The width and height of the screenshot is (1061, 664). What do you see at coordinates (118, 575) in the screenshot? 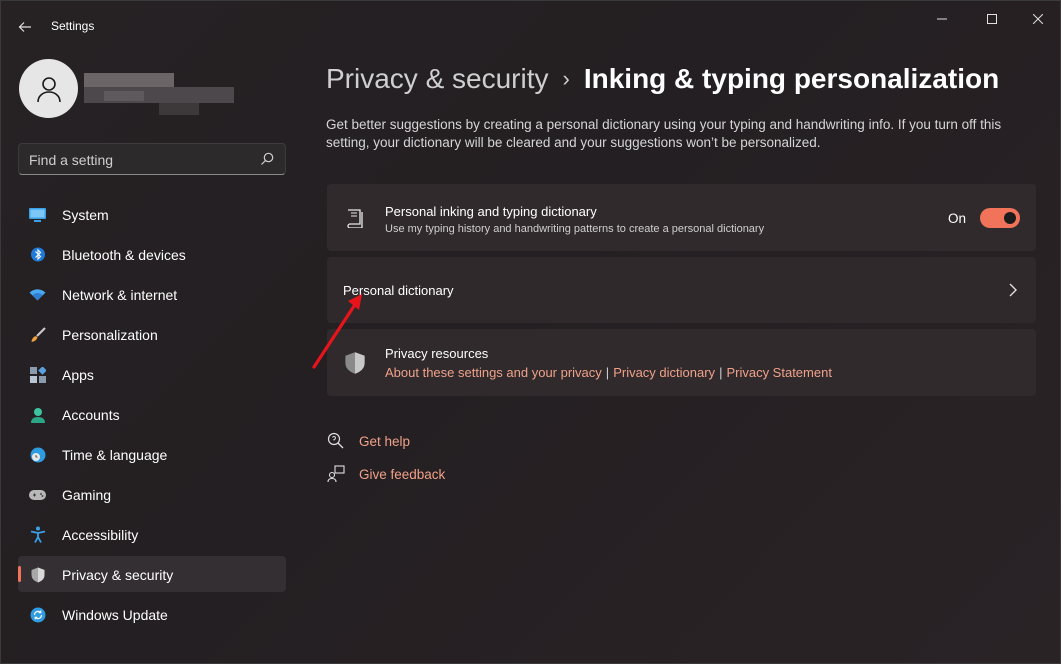
I see `sidebar-item-label: Privacy & security` at bounding box center [118, 575].